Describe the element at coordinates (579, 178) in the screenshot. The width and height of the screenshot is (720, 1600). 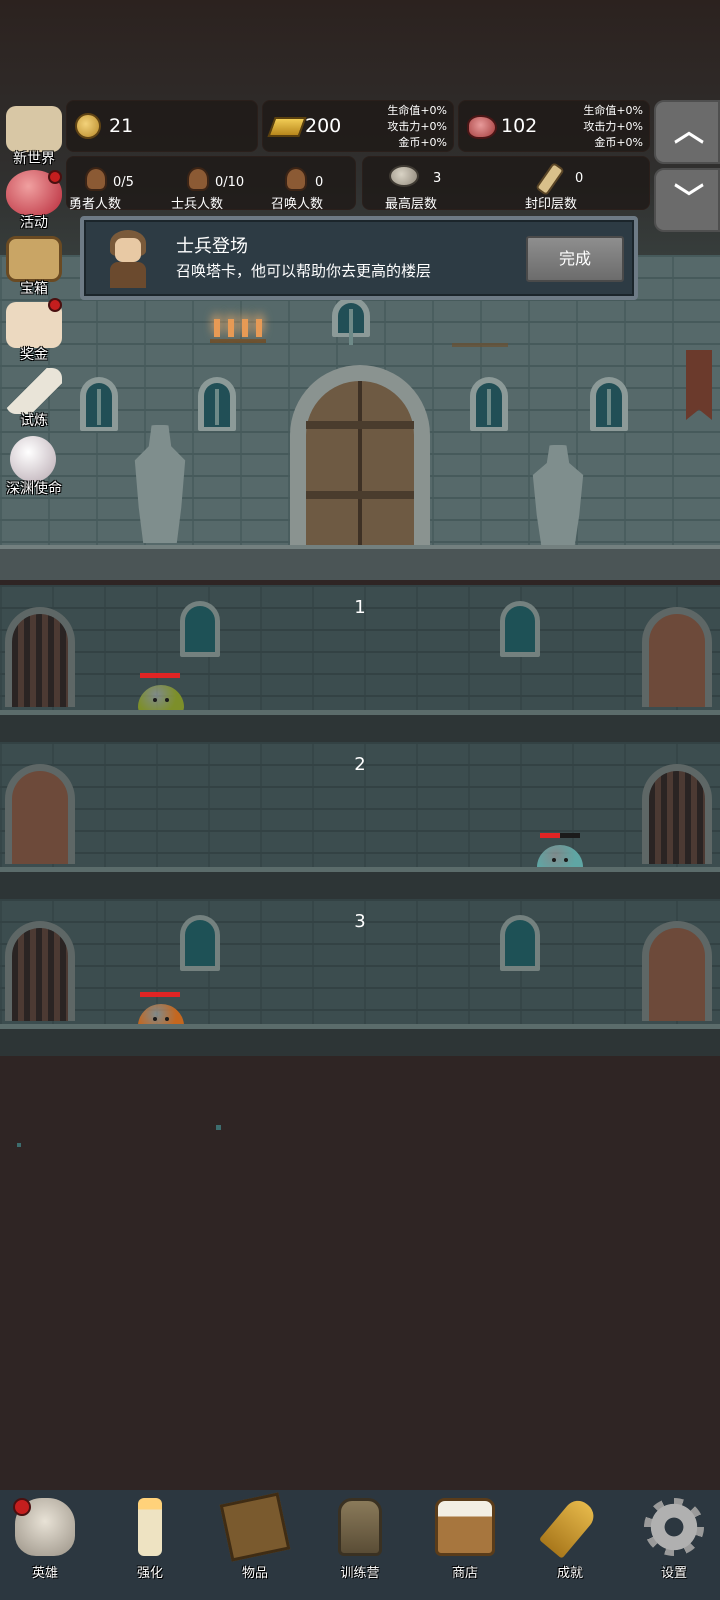
I see `sealed-floor-value: 0` at that location.